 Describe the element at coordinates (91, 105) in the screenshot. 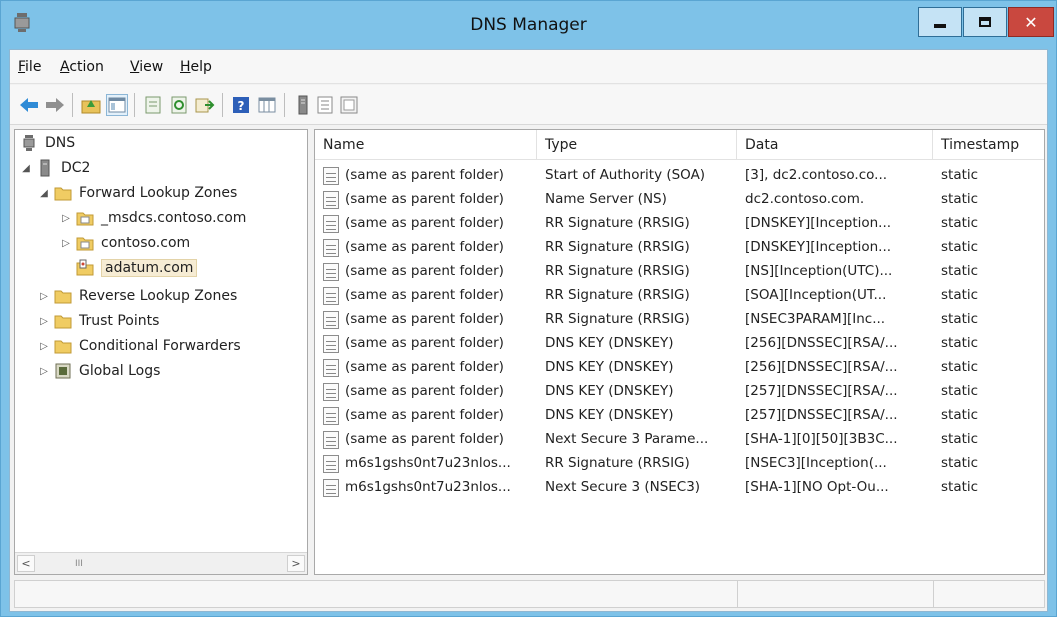

I see `up-level-button` at that location.